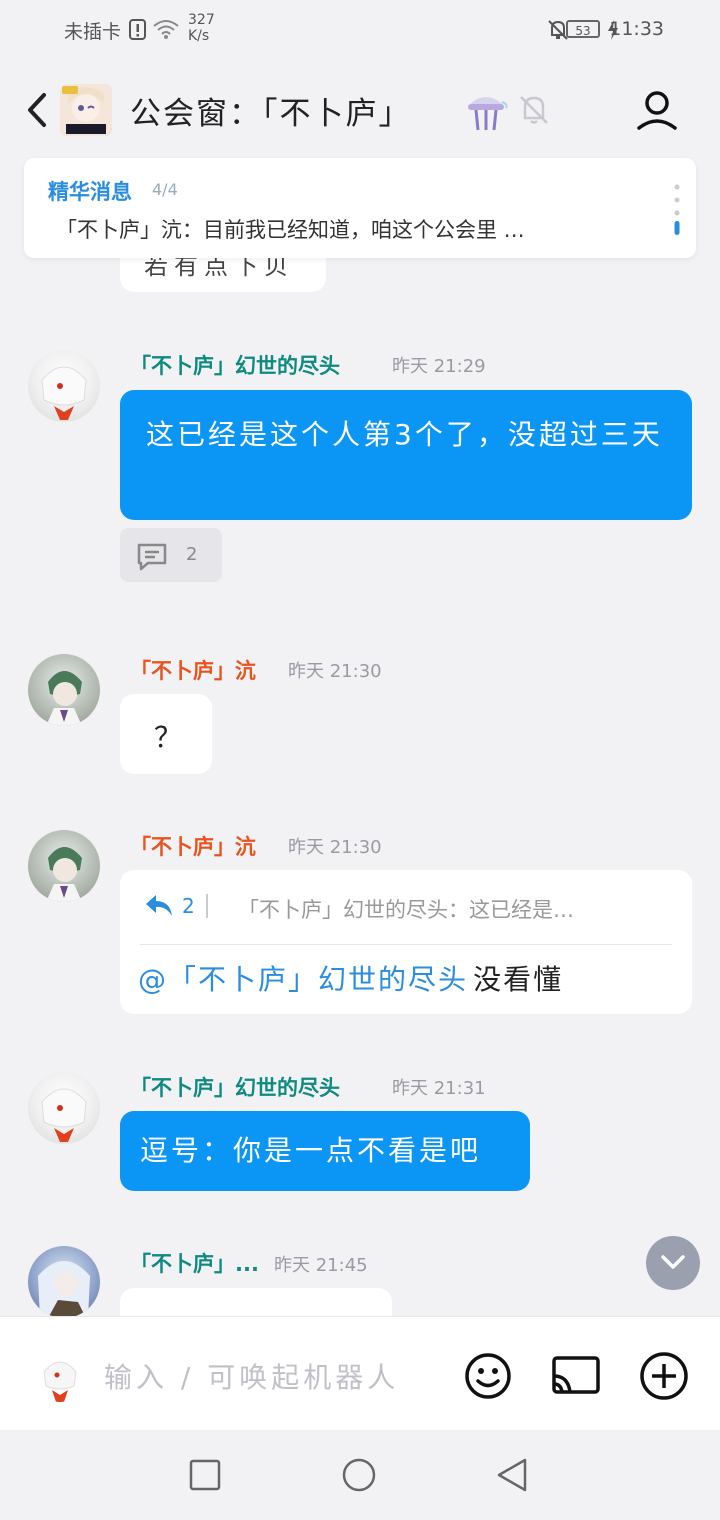 This screenshot has height=1520, width=720. Describe the element at coordinates (636, 29) in the screenshot. I see `clock: 11:33` at that location.